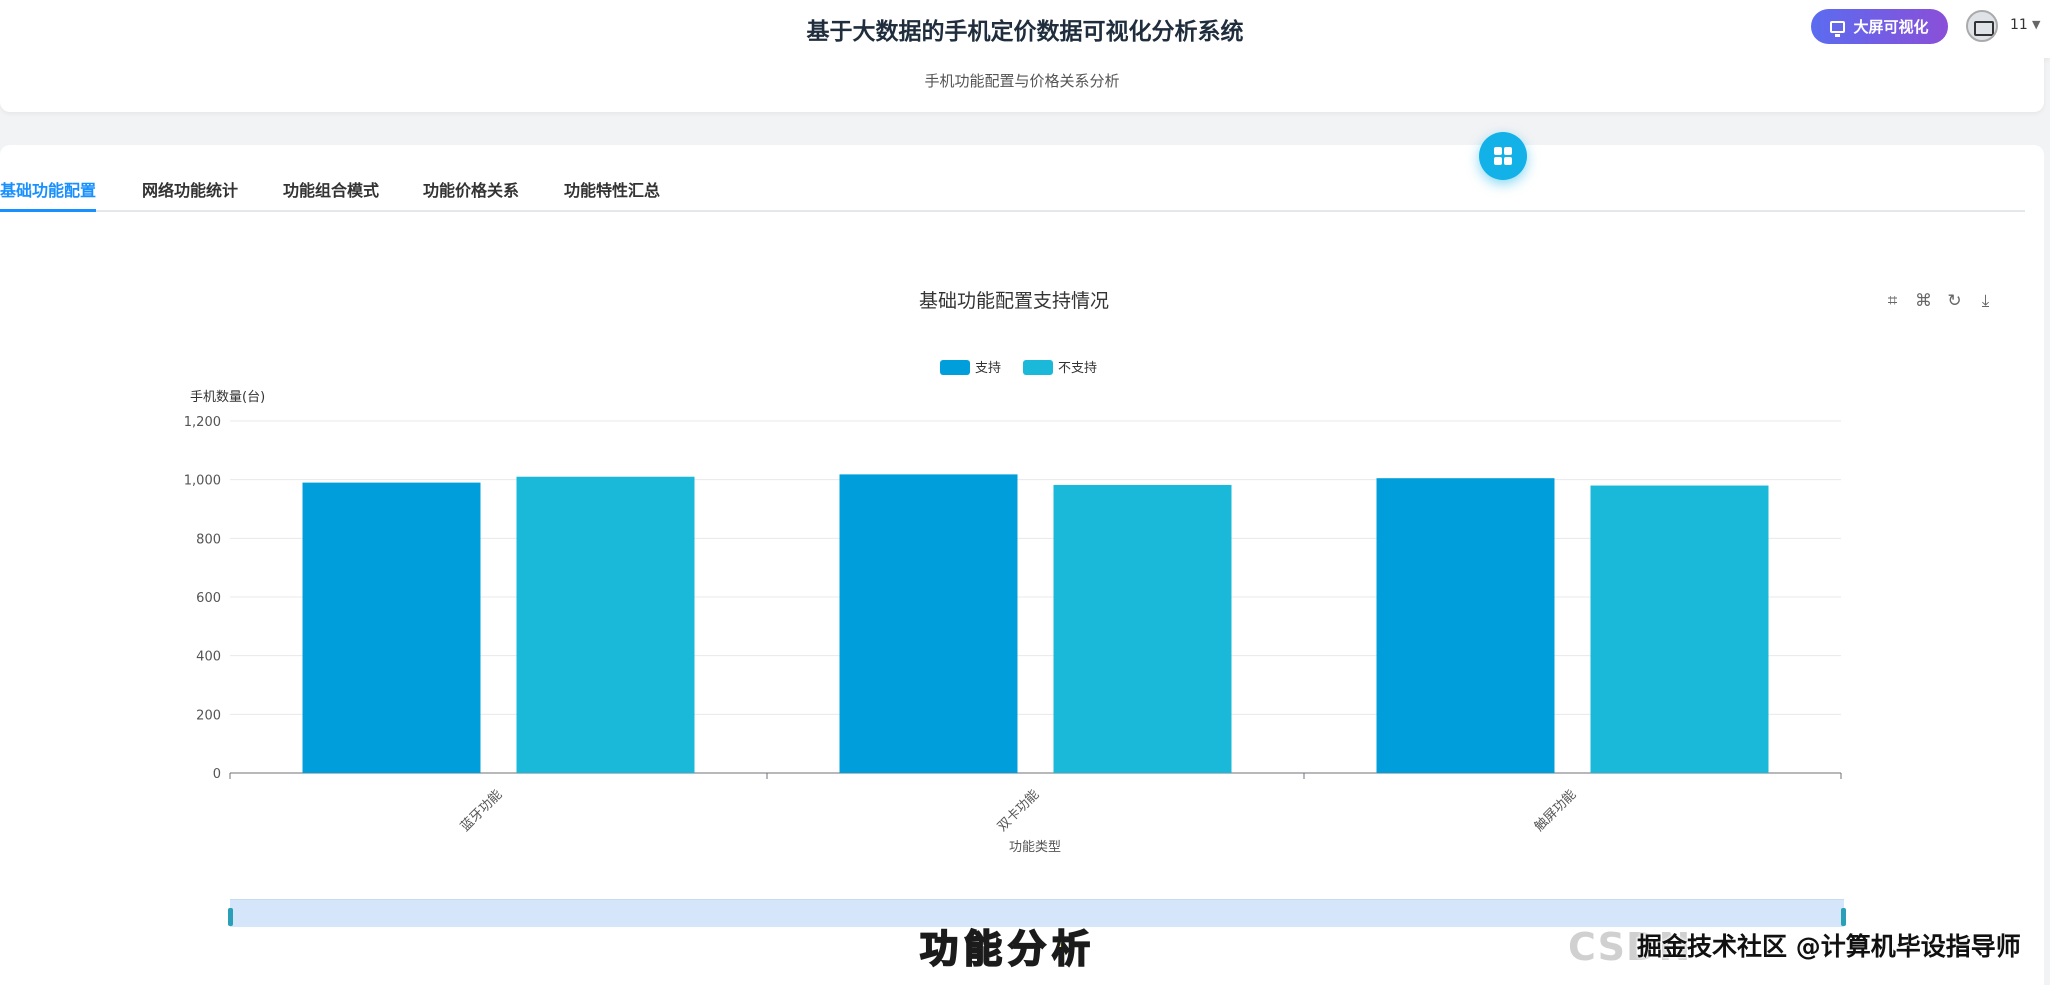 This screenshot has height=985, width=2050. What do you see at coordinates (230, 917) in the screenshot?
I see `data-zoom-left-handle` at bounding box center [230, 917].